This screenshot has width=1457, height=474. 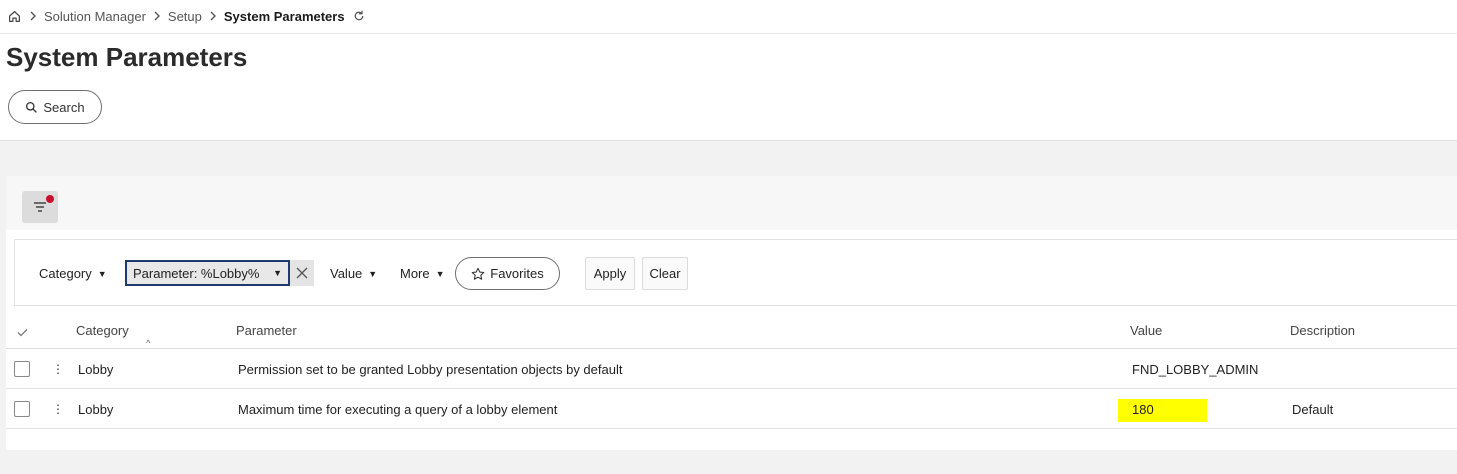 I want to click on cell-value: 180, so click(x=1143, y=409).